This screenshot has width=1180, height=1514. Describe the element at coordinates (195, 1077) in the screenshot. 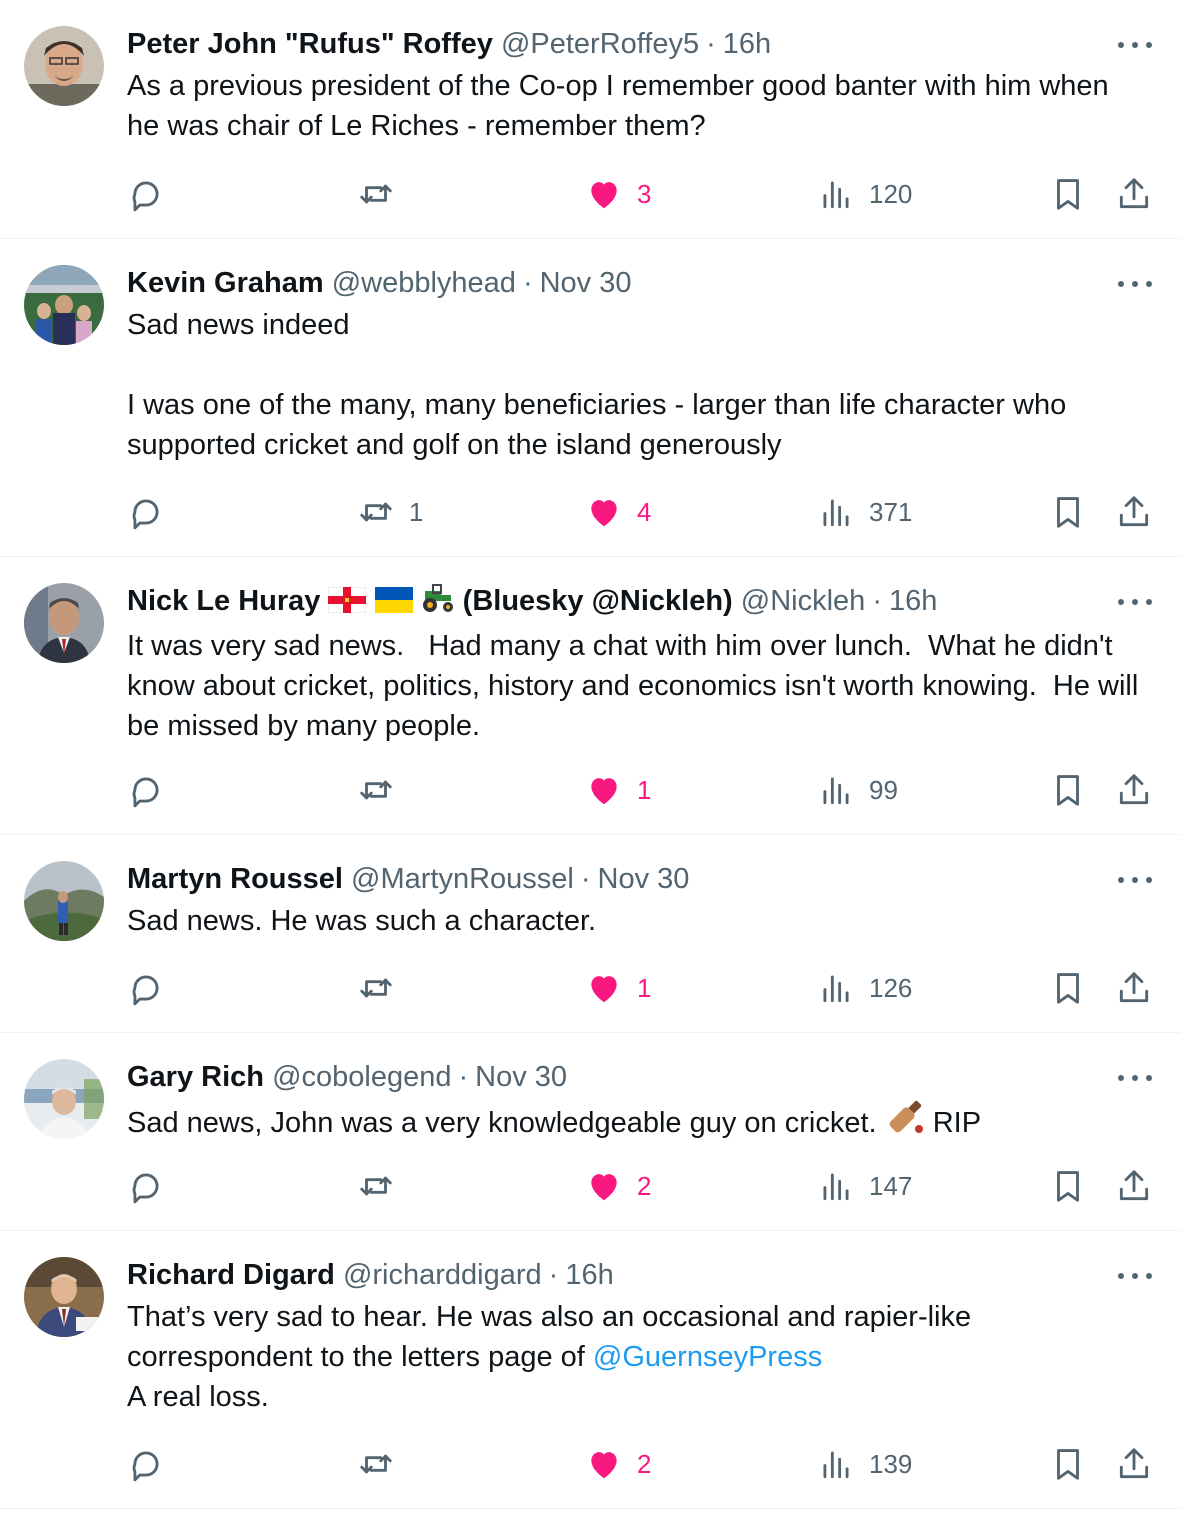

I see `display-name: Gary Rich` at that location.